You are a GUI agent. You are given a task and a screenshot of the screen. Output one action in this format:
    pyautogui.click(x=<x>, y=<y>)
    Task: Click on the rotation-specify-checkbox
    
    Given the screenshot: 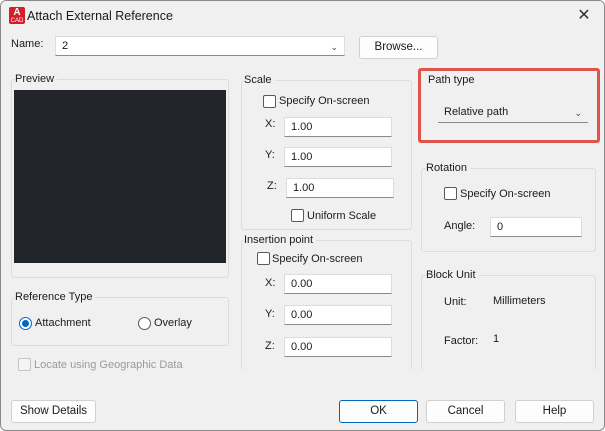 What is the action you would take?
    pyautogui.click(x=450, y=193)
    